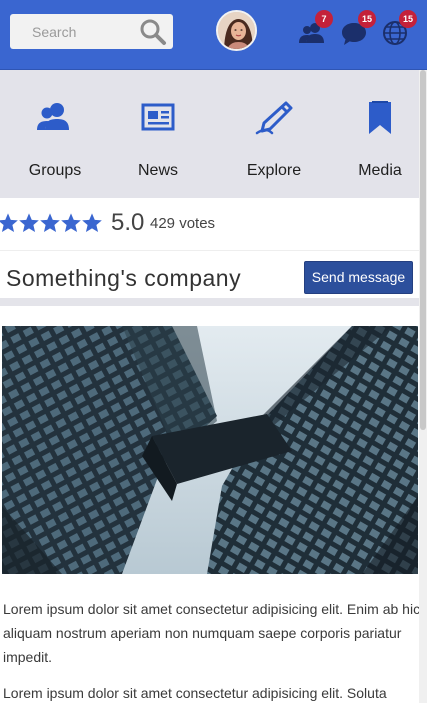 This screenshot has width=427, height=703. I want to click on nav-item-explore: Explore, so click(274, 134).